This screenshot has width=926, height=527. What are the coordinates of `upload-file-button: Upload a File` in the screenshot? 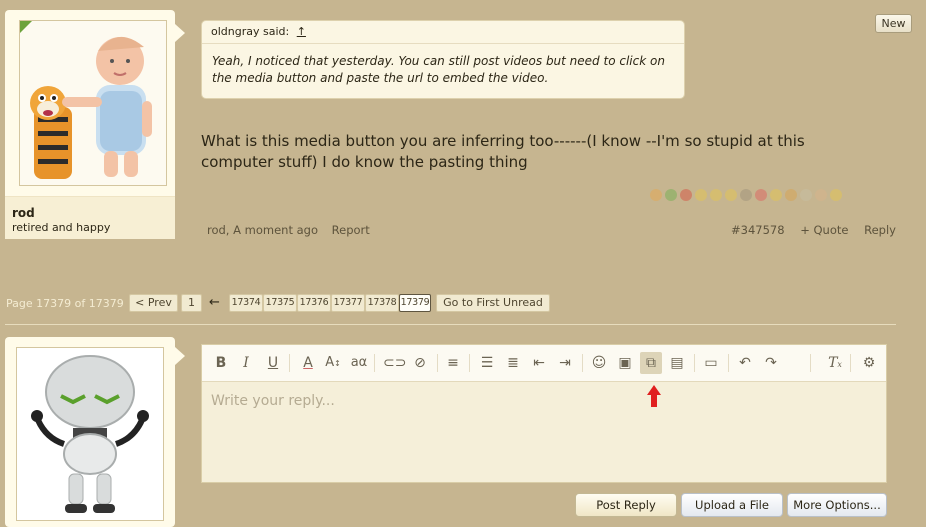 It's located at (732, 505).